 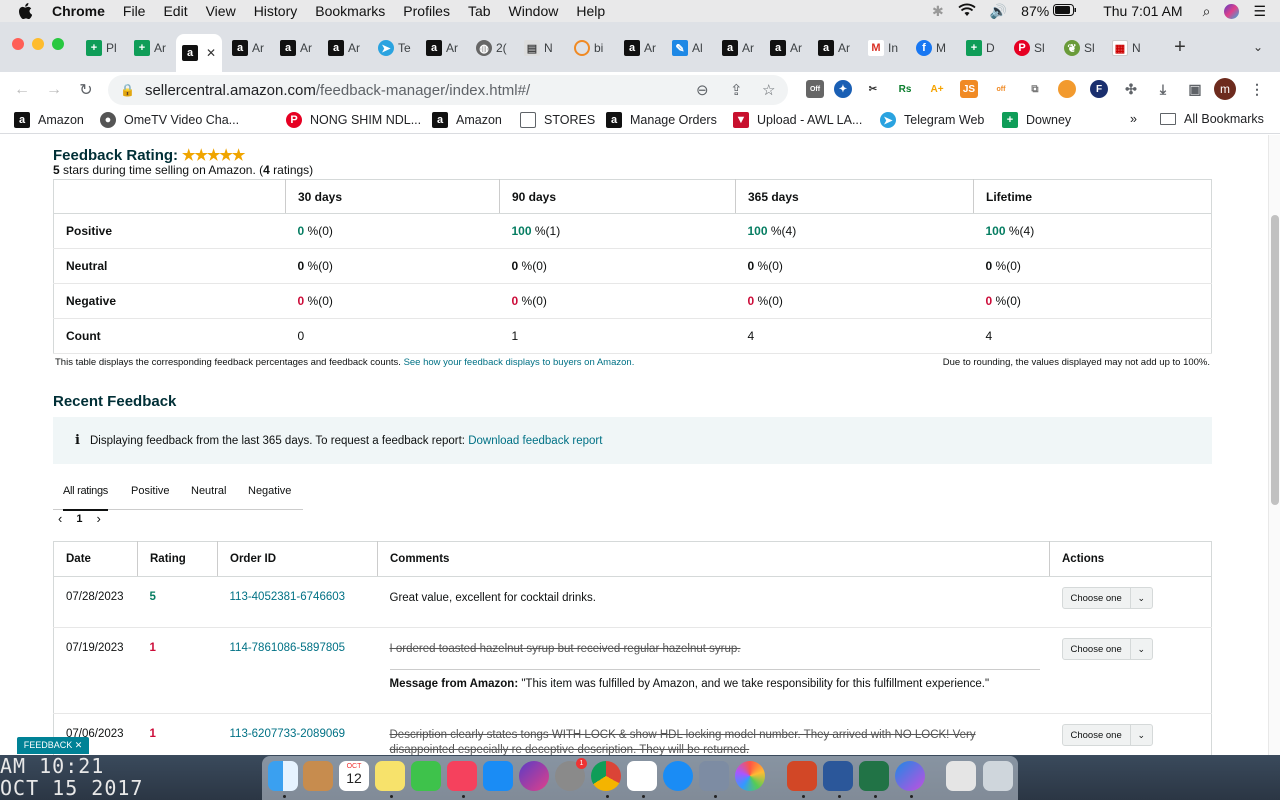 What do you see at coordinates (838, 776) in the screenshot?
I see `word-icon` at bounding box center [838, 776].